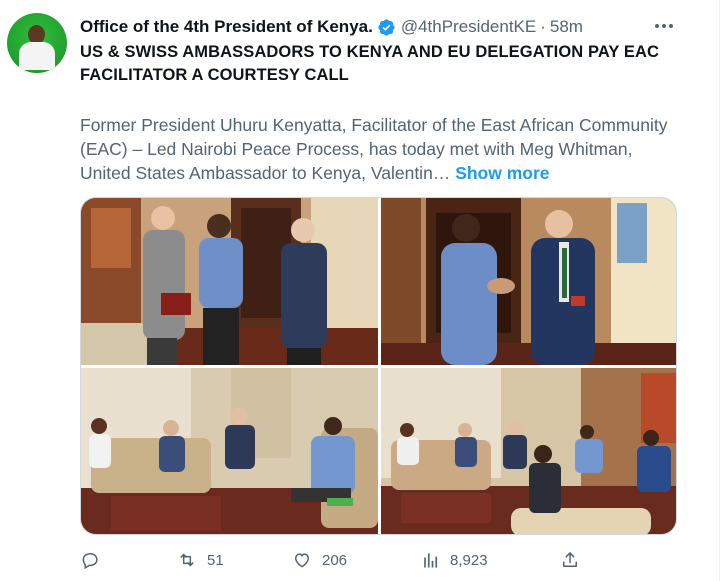 The height and width of the screenshot is (581, 720). What do you see at coordinates (664, 26) in the screenshot?
I see `more-options-icon` at bounding box center [664, 26].